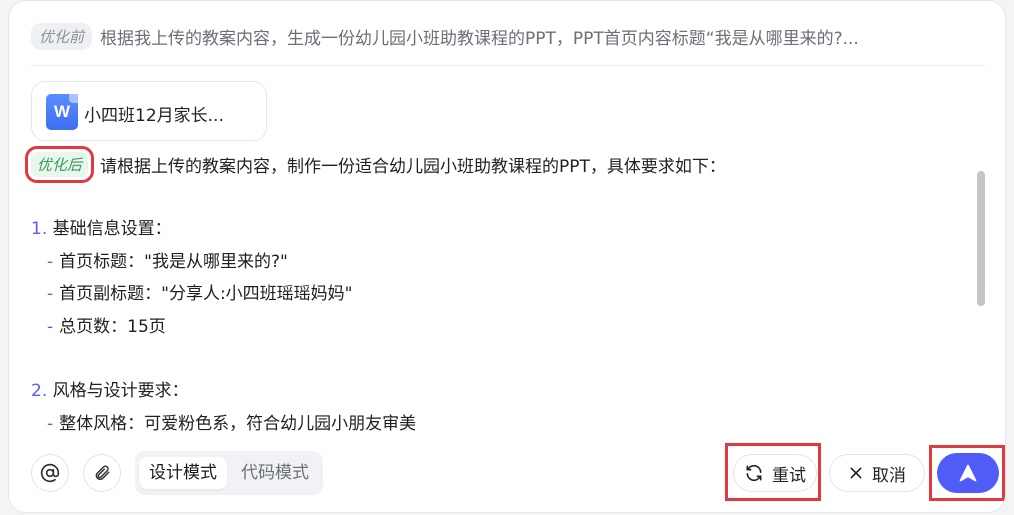  I want to click on mention-button, so click(50, 473).